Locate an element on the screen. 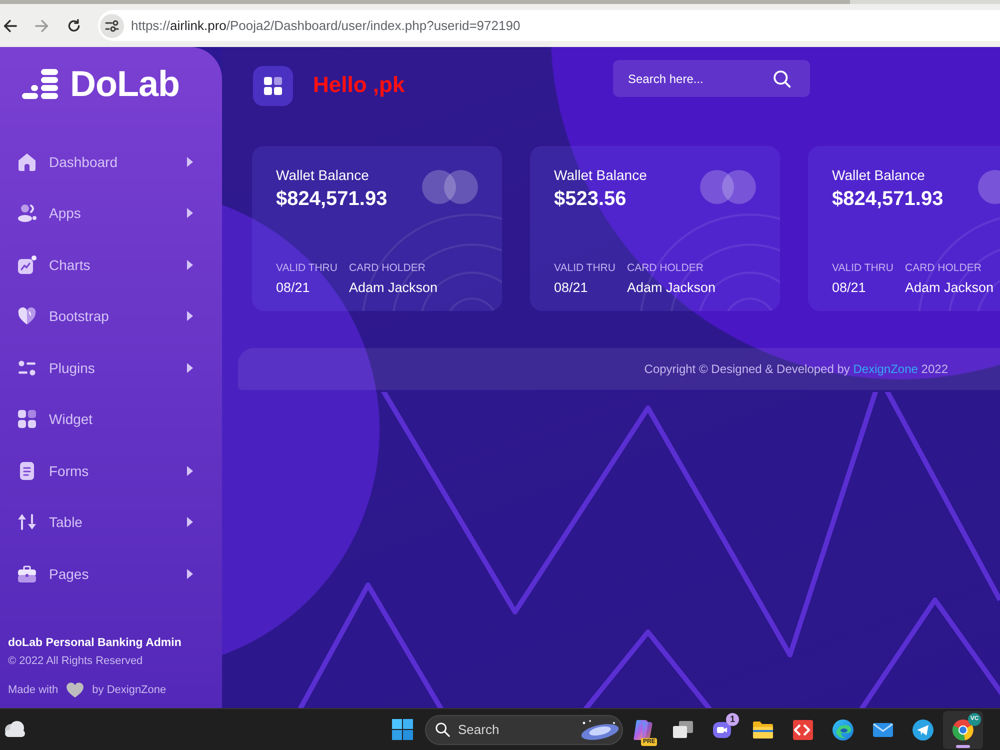 This screenshot has width=1000, height=750. sidebar-item: Forms is located at coordinates (111, 470).